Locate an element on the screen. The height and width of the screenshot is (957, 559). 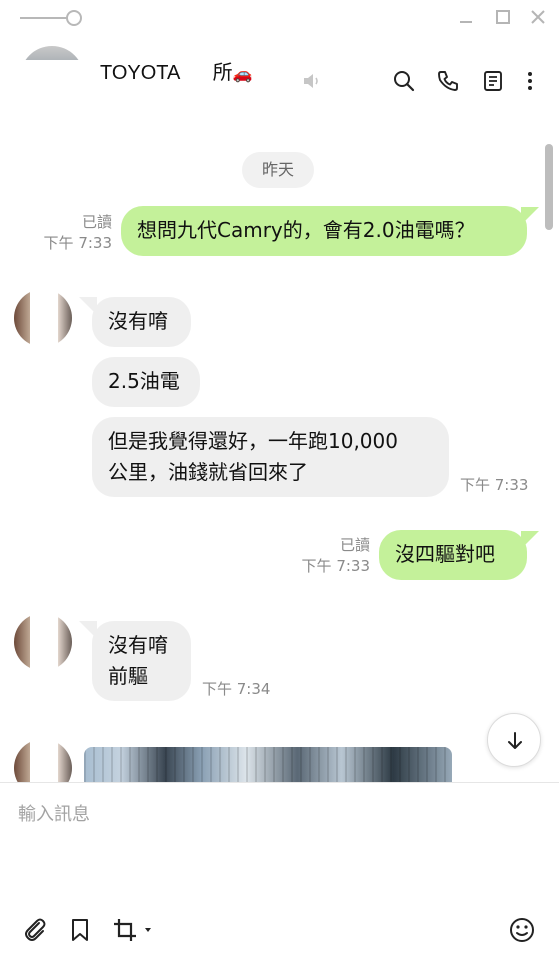
date-separator: 昨天 is located at coordinates (278, 170).